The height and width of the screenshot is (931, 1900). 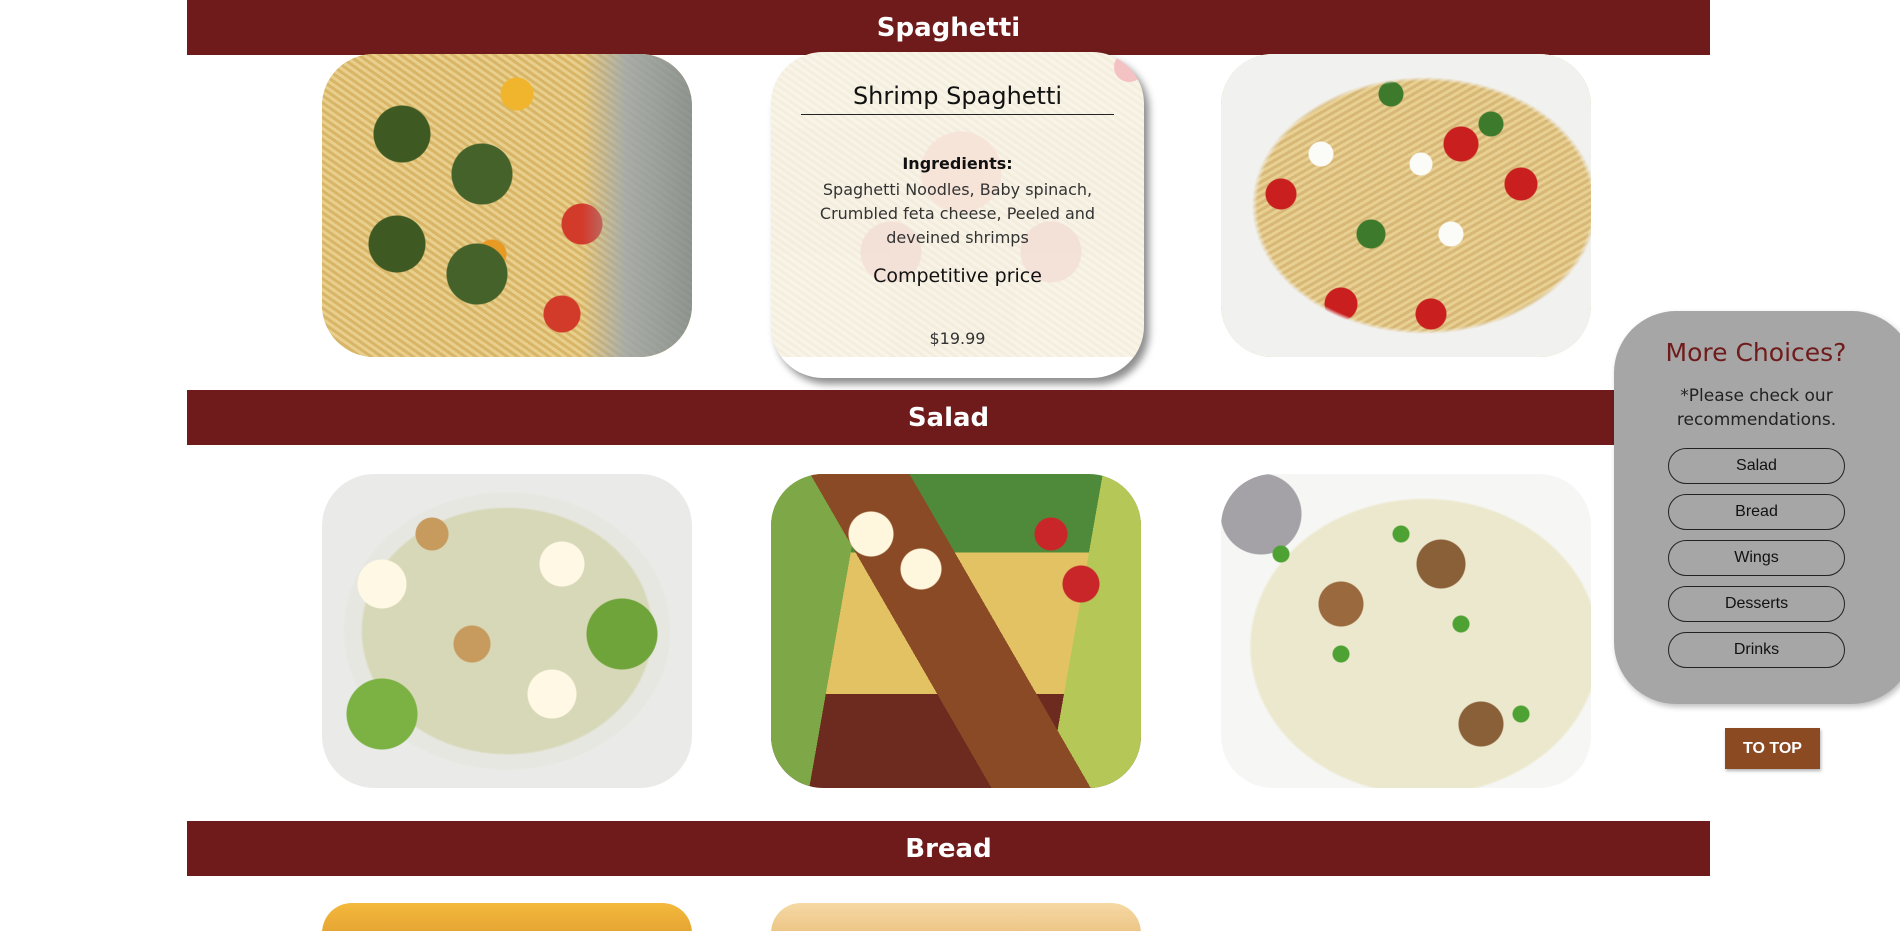 I want to click on recommendation-note: *Please check our recommendations., so click(x=1756, y=408).